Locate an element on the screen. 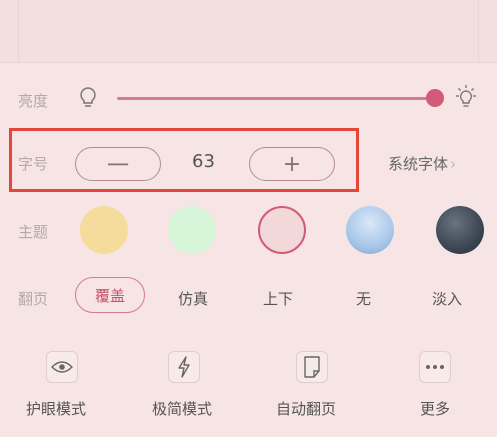  theme-label: 主题 is located at coordinates (33, 232).